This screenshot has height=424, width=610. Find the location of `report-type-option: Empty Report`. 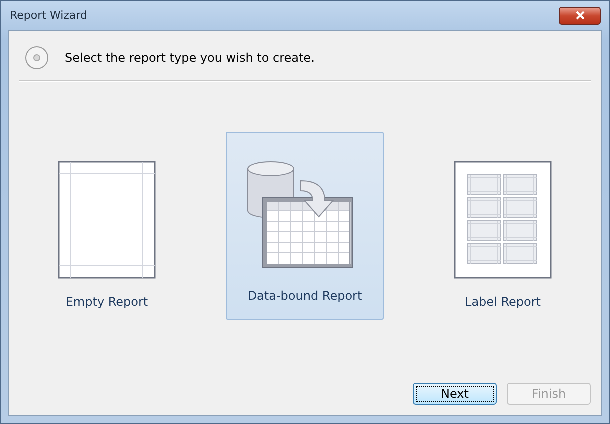

report-type-option: Empty Report is located at coordinates (107, 226).